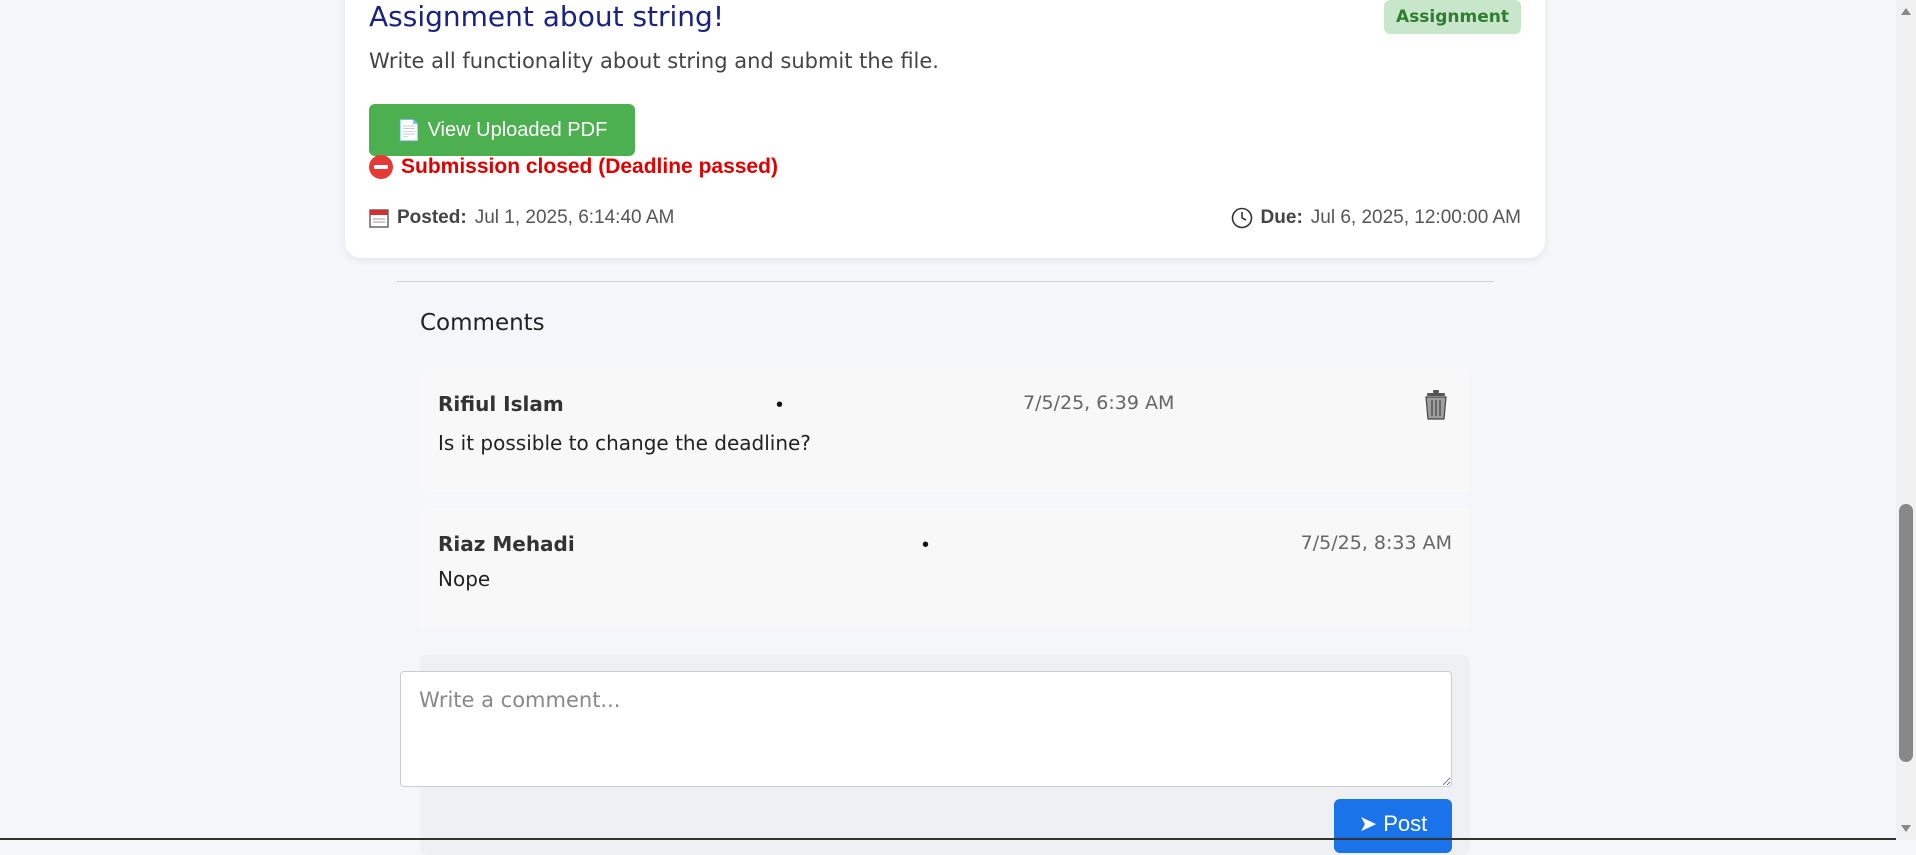  I want to click on comment-author: Riaz Mehadi, so click(506, 544).